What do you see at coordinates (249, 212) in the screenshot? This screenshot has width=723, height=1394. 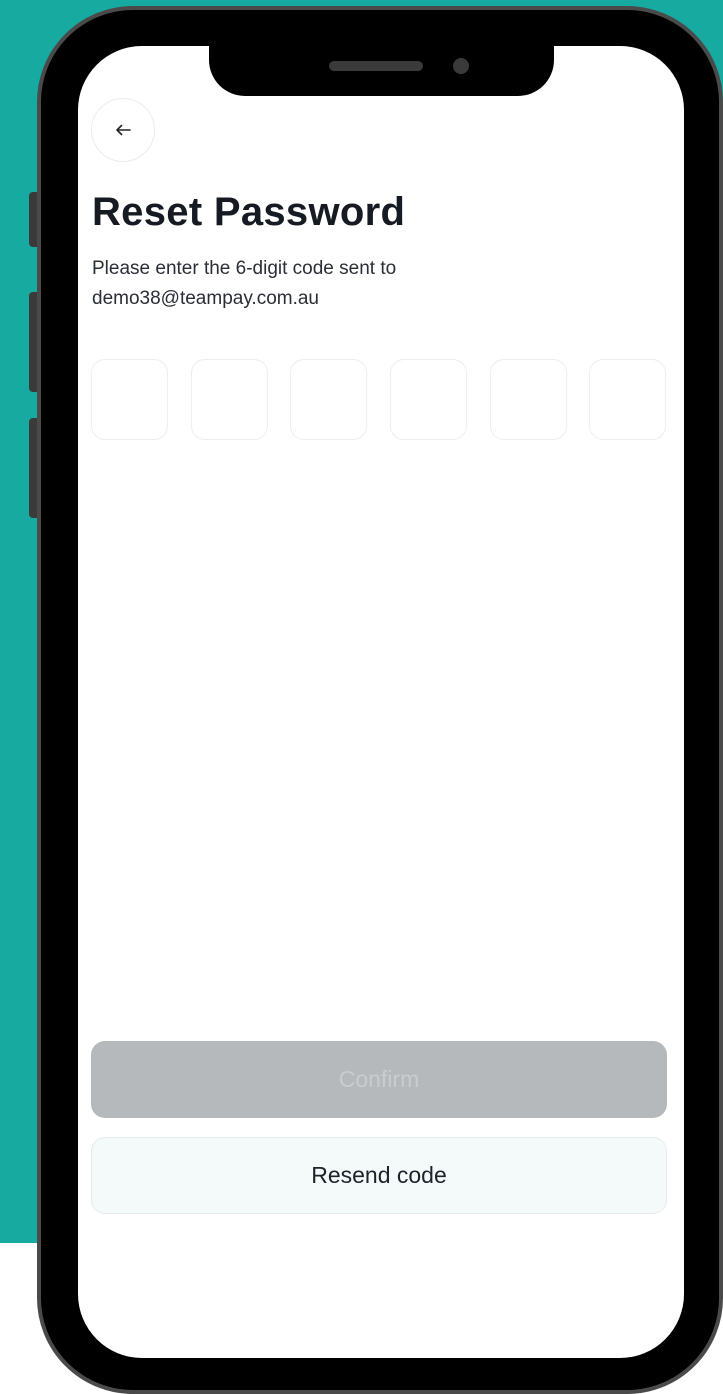 I see `page-title: Reset Password` at bounding box center [249, 212].